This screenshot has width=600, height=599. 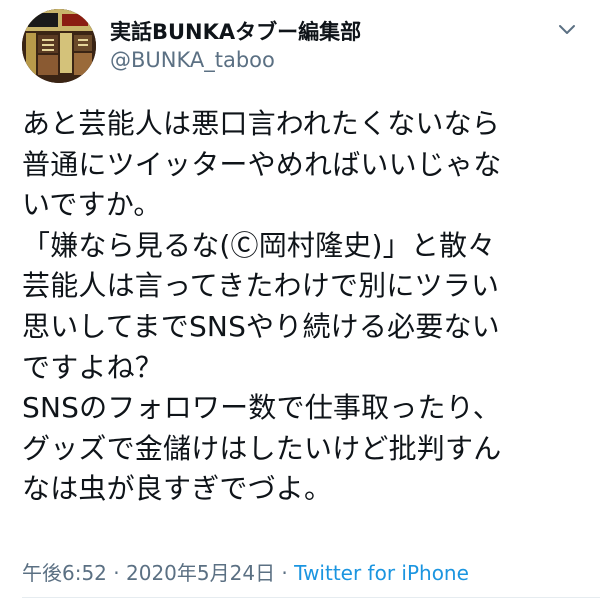 I want to click on avatar, so click(x=59, y=46).